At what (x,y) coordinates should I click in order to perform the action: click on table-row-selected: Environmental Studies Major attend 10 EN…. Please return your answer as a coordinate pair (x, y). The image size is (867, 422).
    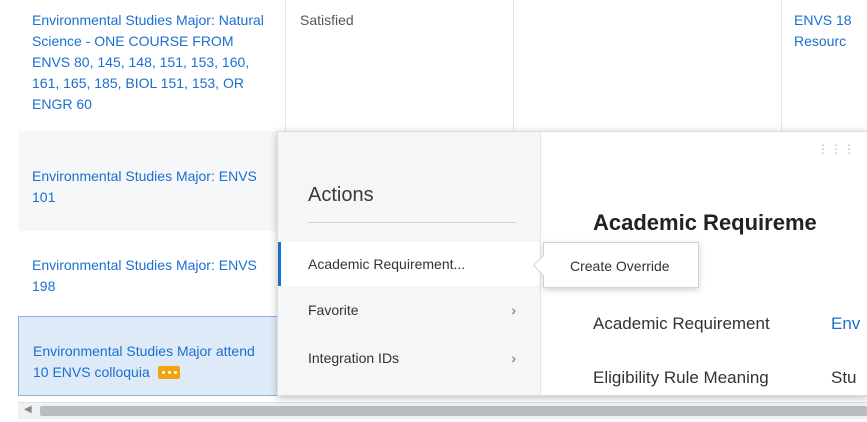
    Looking at the image, I should click on (149, 356).